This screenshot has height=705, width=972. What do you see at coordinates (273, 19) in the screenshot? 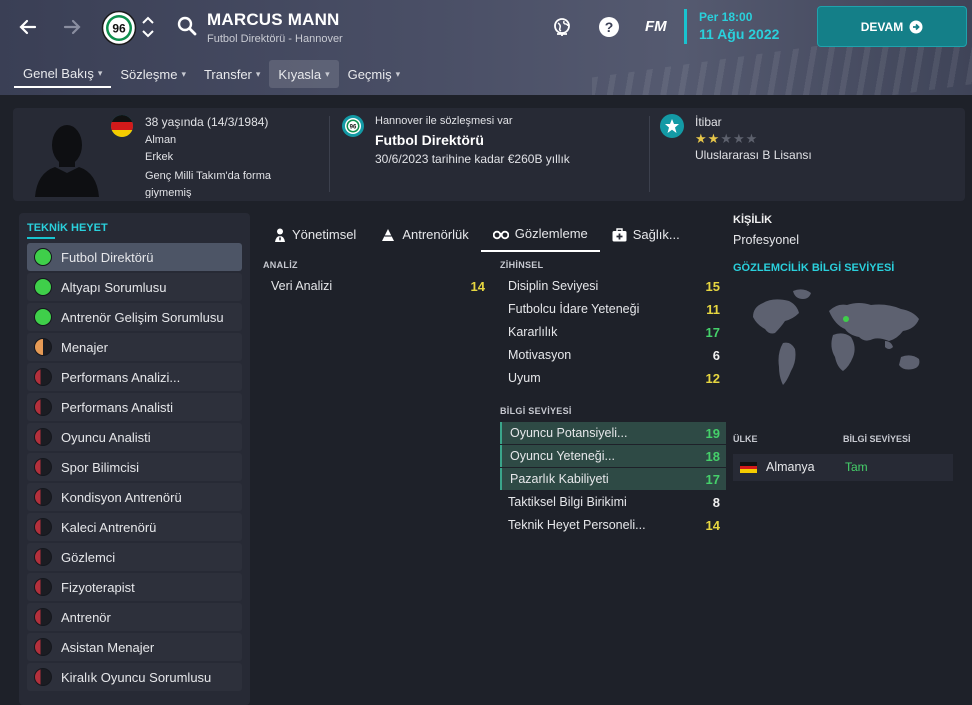
I see `person-name: MARCUS MANN` at bounding box center [273, 19].